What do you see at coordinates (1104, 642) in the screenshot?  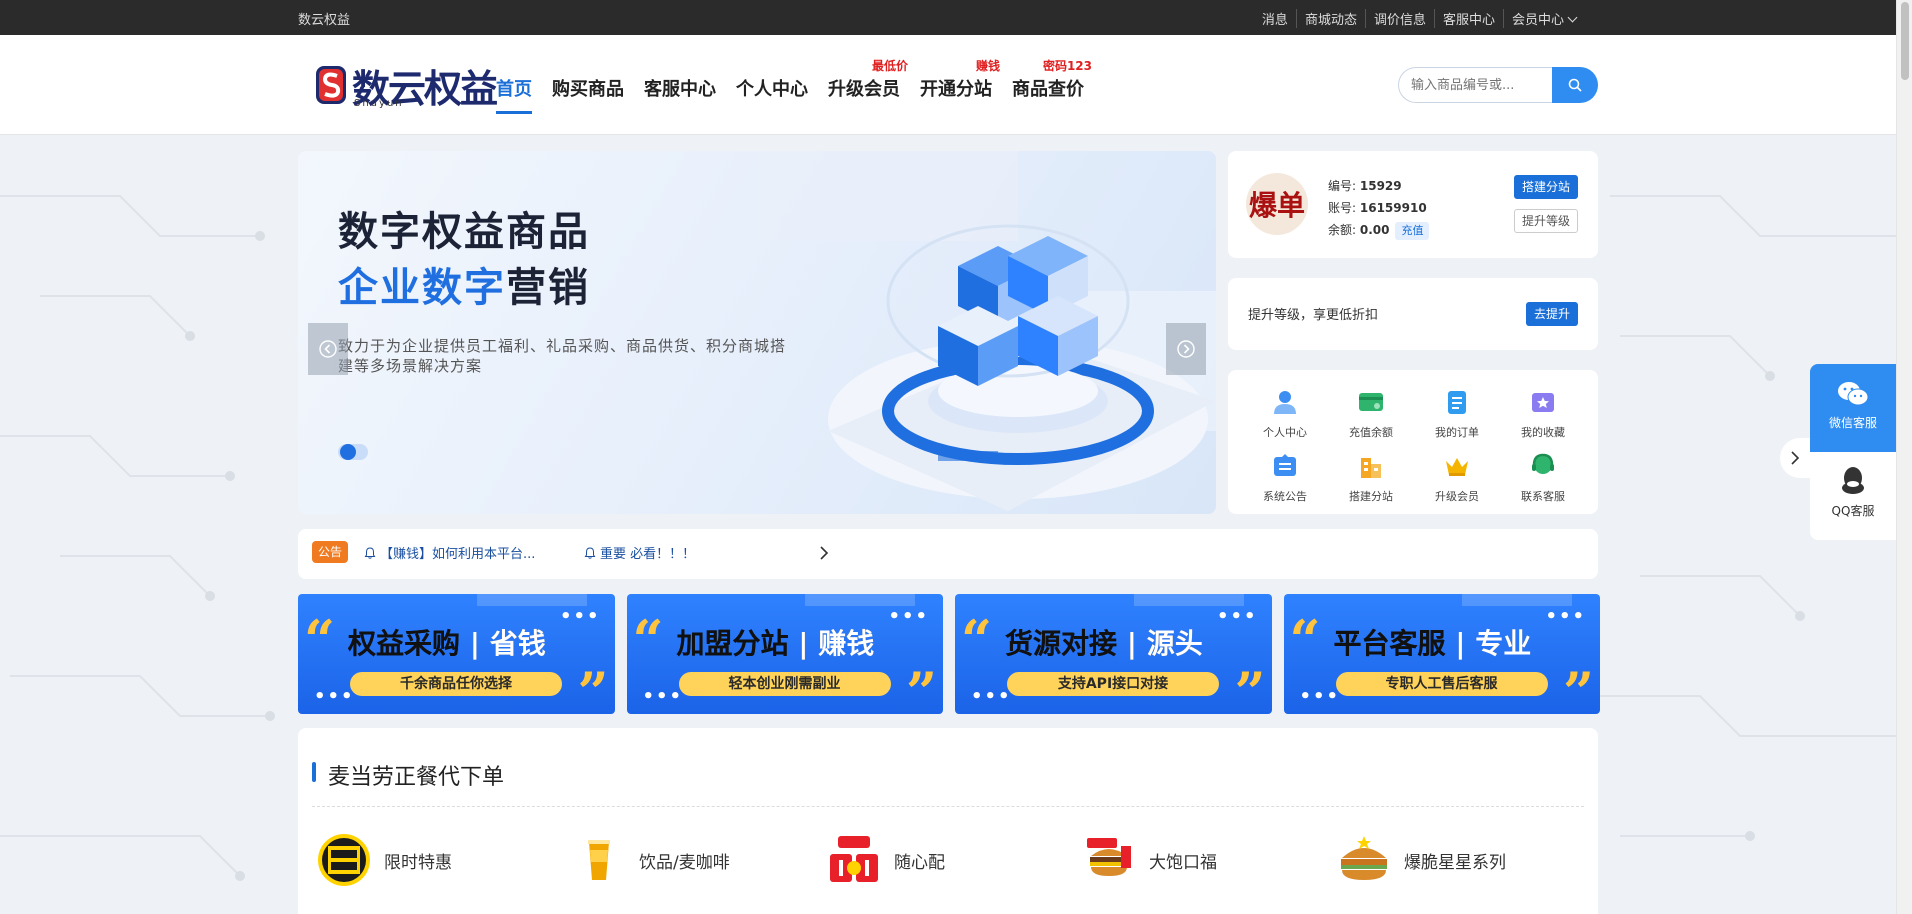 I see `promo-title: 货源对接 | 源头` at bounding box center [1104, 642].